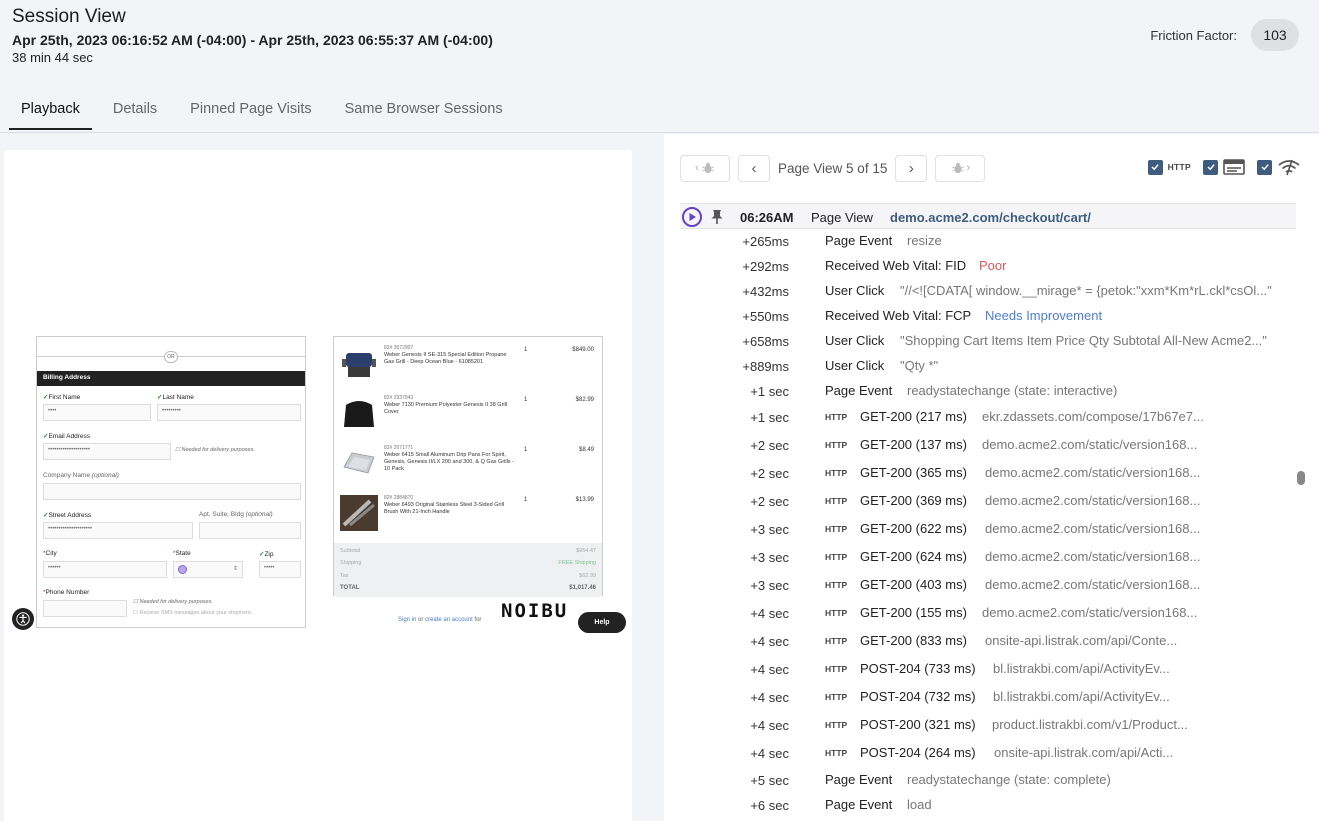 Image resolution: width=1319 pixels, height=821 pixels. I want to click on prev-page-button: ‹, so click(754, 168).